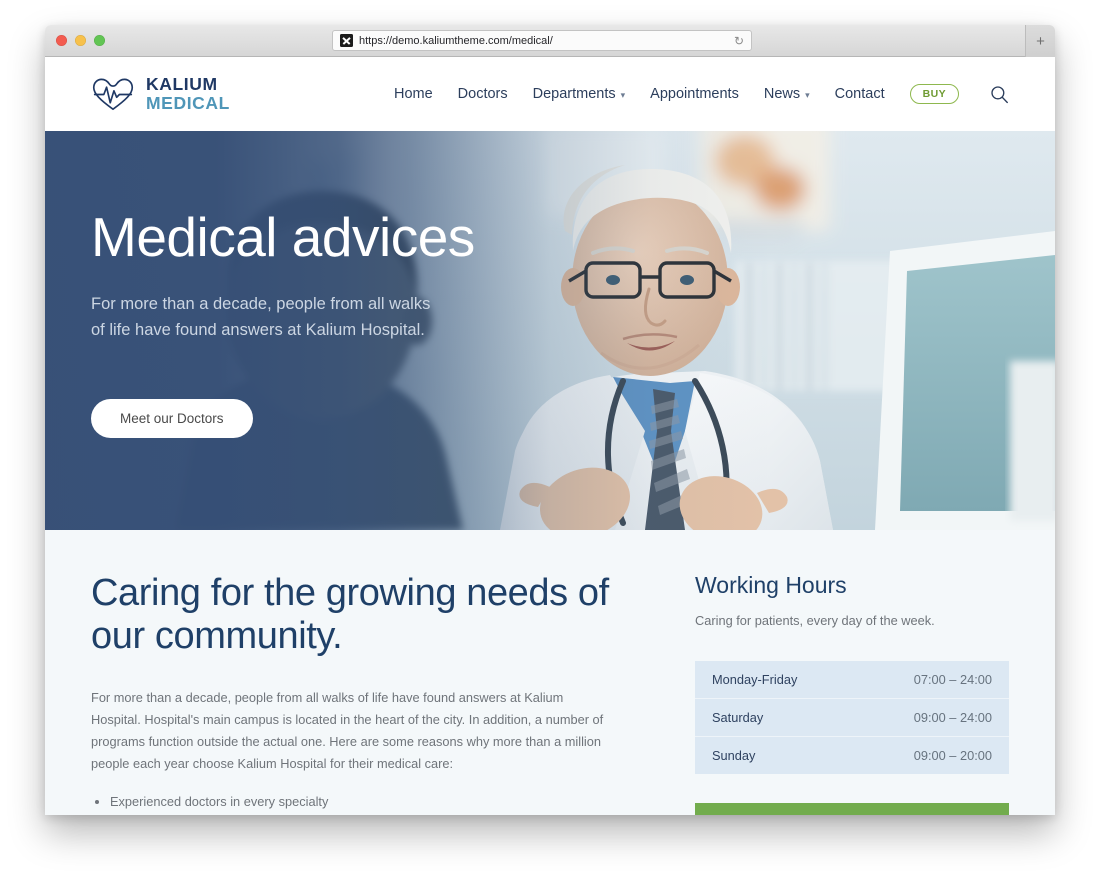 The height and width of the screenshot is (879, 1100). I want to click on list-item: Experienced doctors in every specialty, so click(371, 802).